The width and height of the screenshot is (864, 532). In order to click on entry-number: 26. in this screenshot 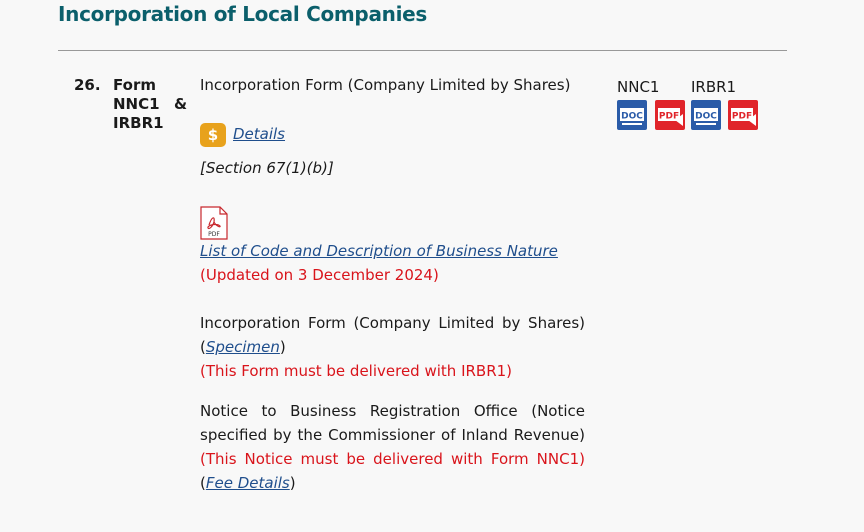, I will do `click(87, 85)`.